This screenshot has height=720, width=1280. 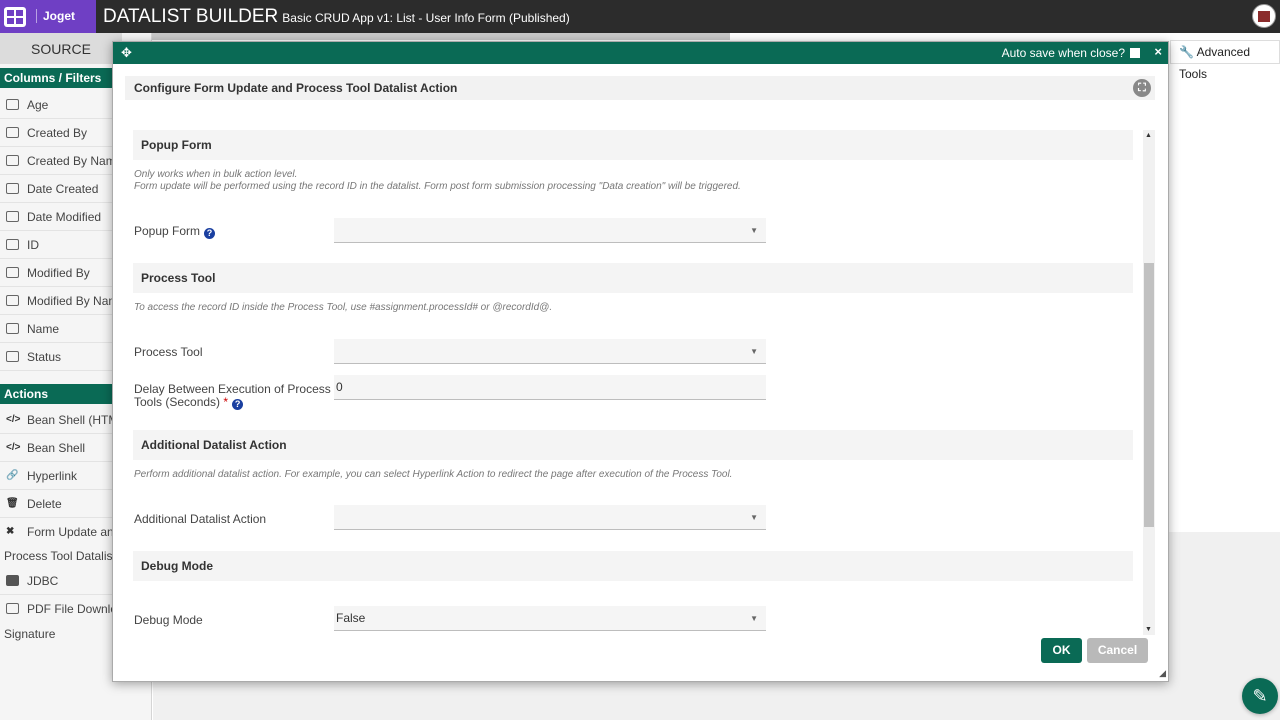 What do you see at coordinates (1117, 650) in the screenshot?
I see `cancel-button: Cancel` at bounding box center [1117, 650].